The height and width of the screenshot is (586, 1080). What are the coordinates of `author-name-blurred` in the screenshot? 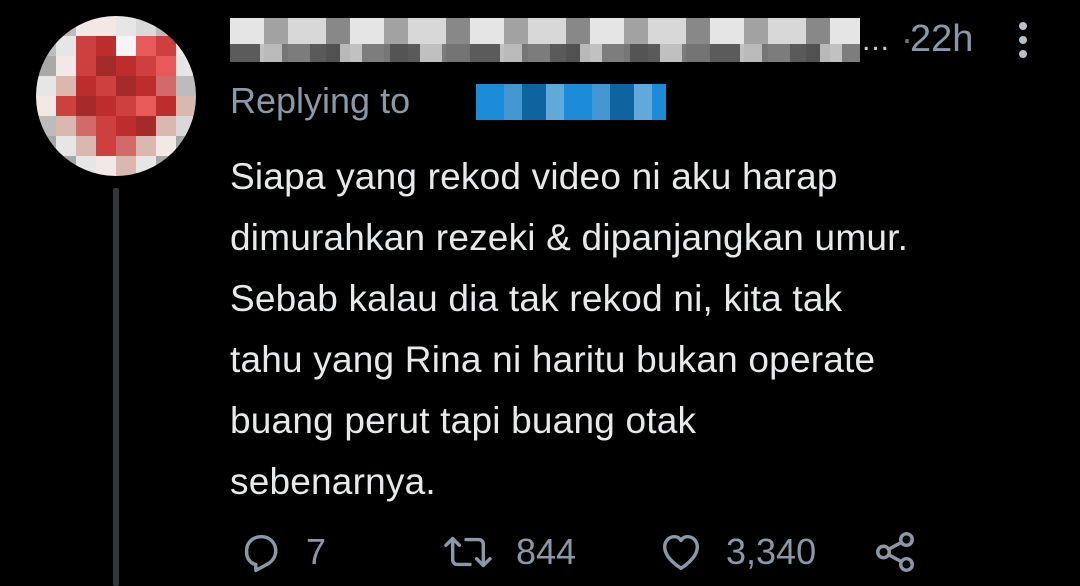 It's located at (545, 40).